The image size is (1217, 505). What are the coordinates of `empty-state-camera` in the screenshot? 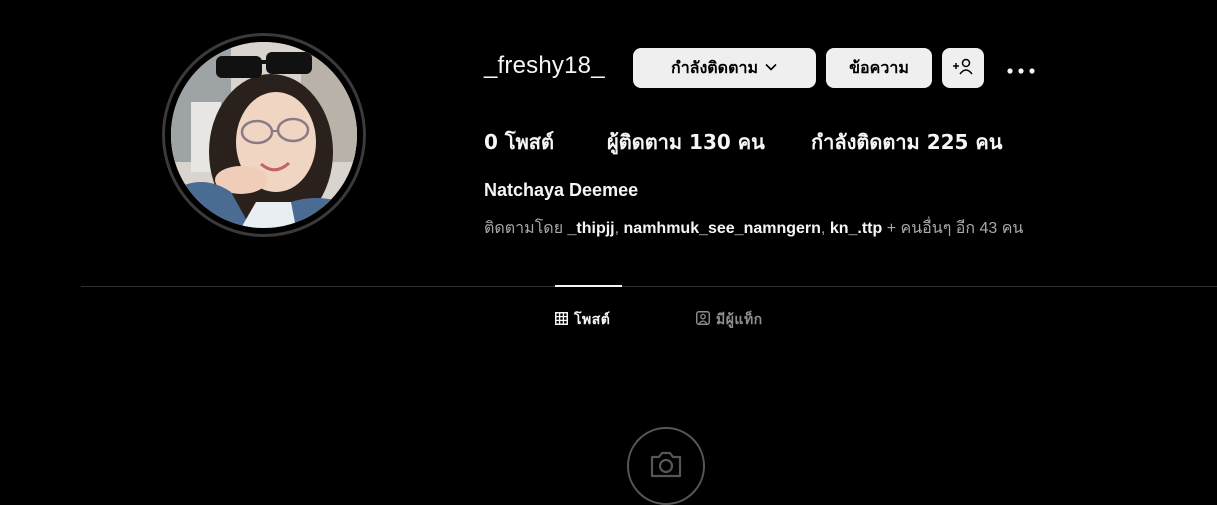 It's located at (666, 466).